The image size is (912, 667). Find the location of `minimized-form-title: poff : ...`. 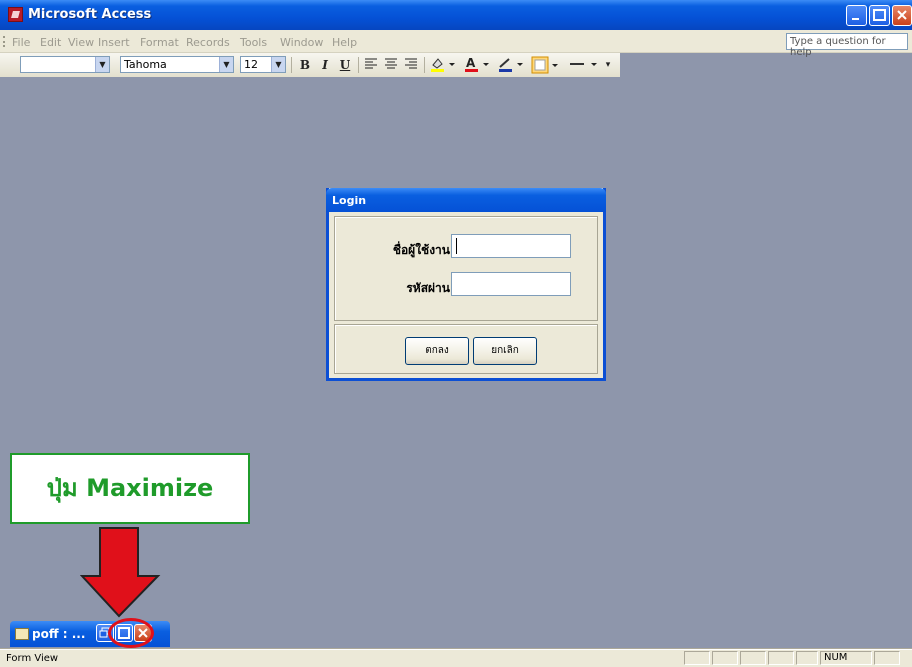

minimized-form-title: poff : ... is located at coordinates (59, 634).